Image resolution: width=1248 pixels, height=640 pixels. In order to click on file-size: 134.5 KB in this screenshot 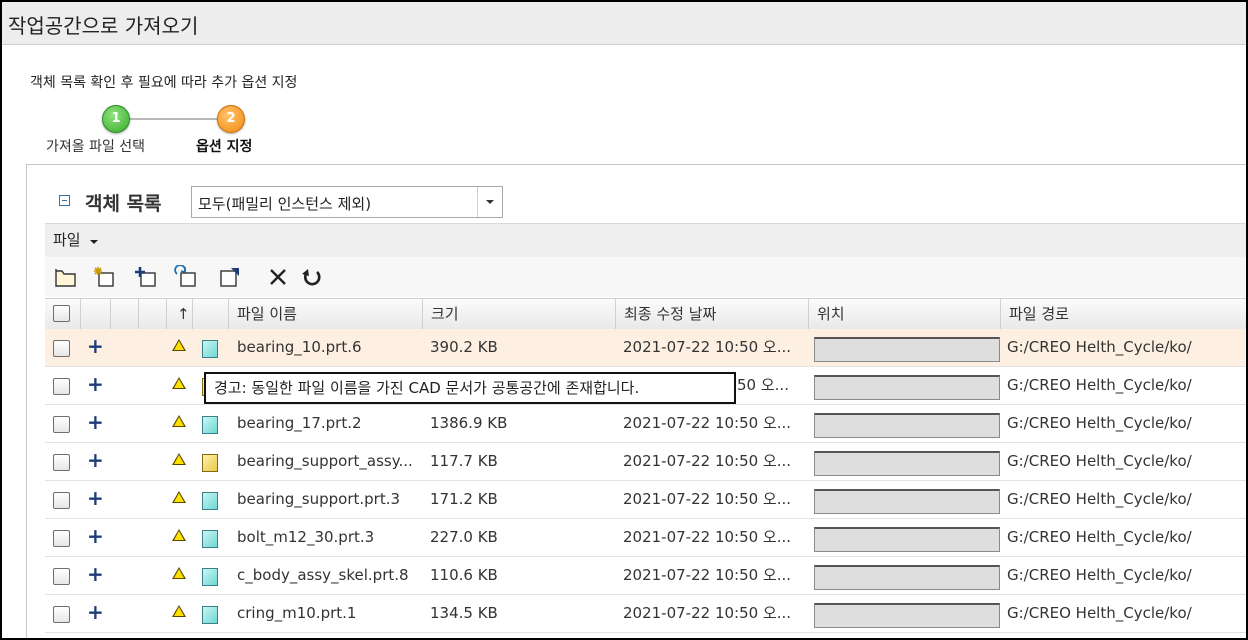, I will do `click(464, 613)`.